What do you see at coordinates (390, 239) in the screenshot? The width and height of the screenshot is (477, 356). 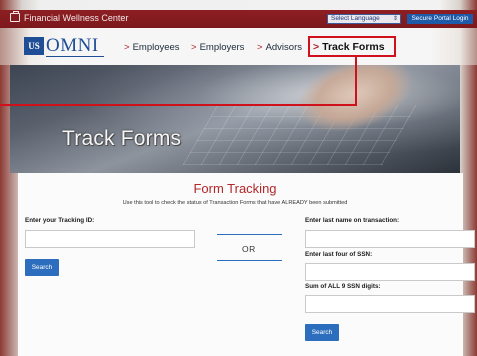 I see `last-name-input` at bounding box center [390, 239].